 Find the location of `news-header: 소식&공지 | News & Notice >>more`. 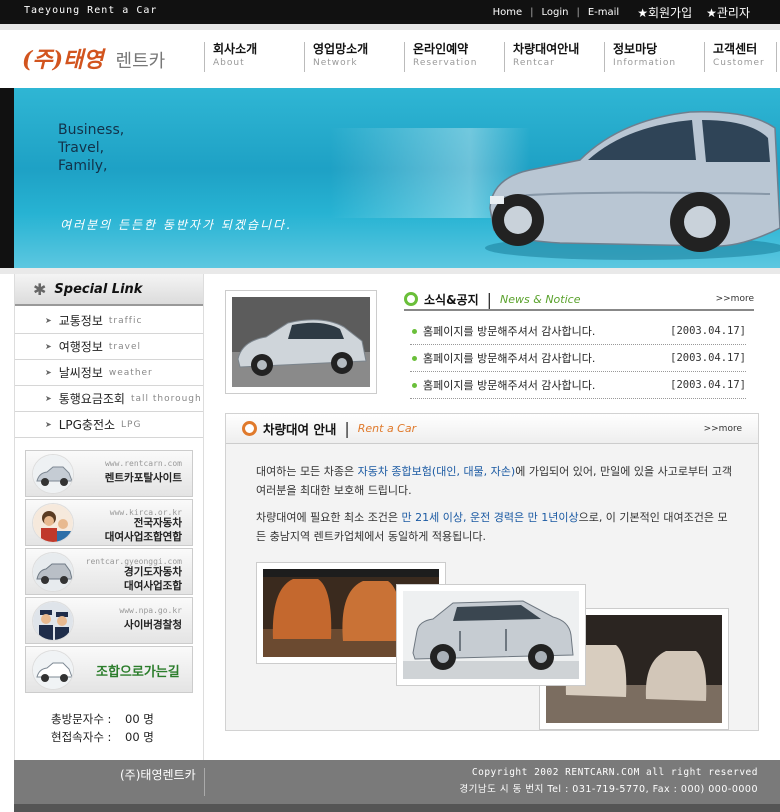

news-header: 소식&공지 | News & Notice >>more is located at coordinates (579, 300).